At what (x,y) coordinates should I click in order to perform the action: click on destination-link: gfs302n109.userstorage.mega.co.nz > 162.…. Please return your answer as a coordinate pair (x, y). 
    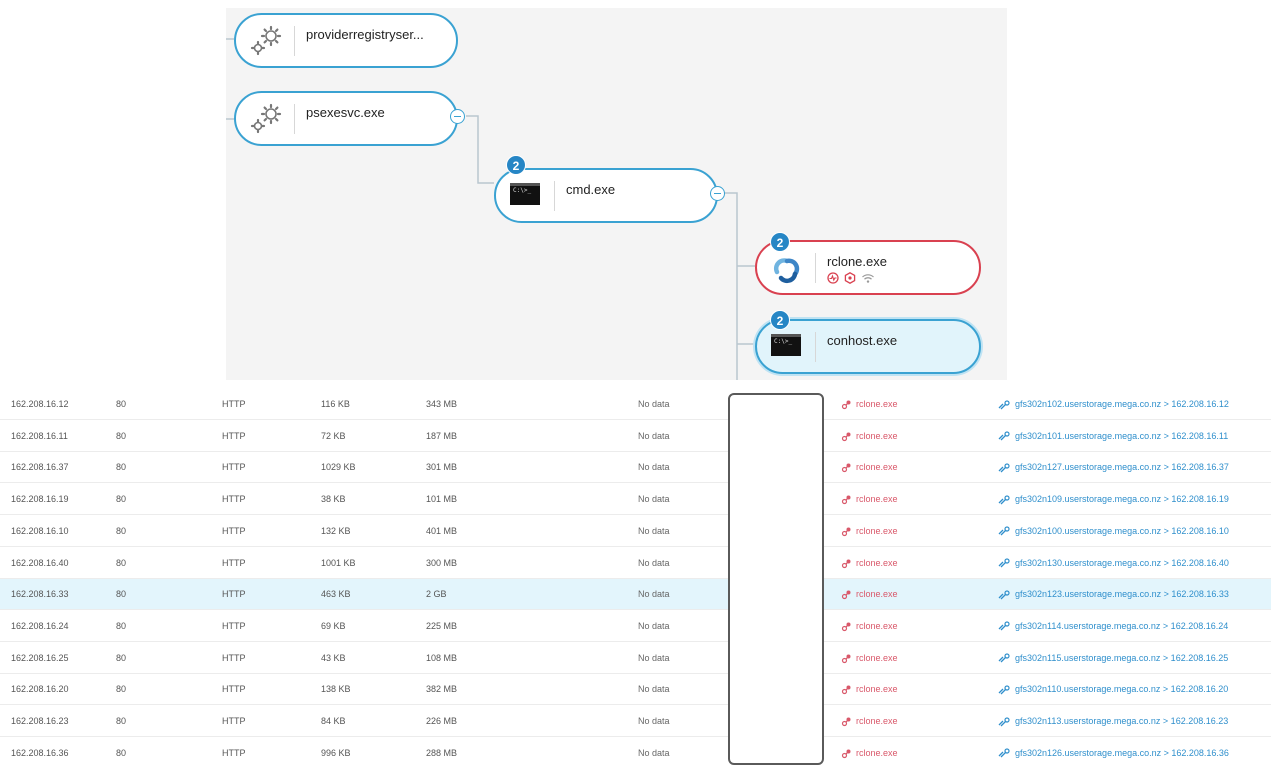
    Looking at the image, I should click on (1113, 499).